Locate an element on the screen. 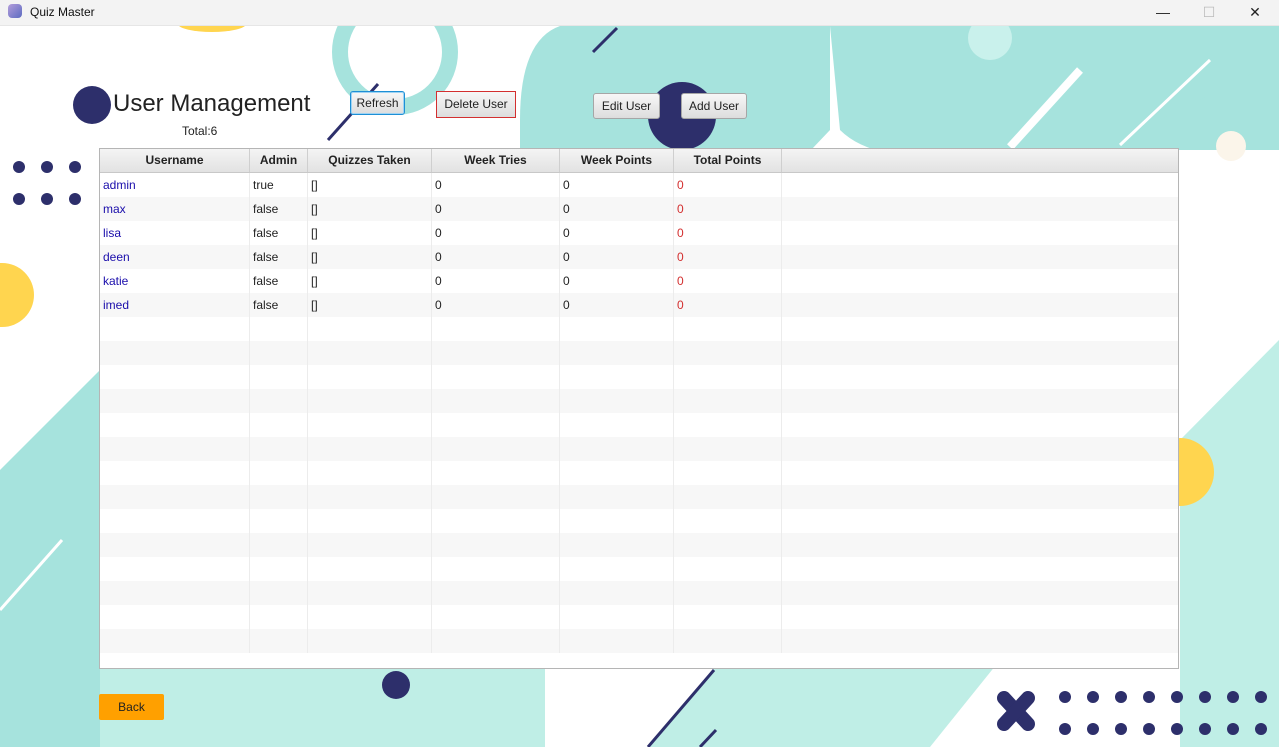 The image size is (1279, 747). table-row: lisa false [] 0 0 0 is located at coordinates (639, 233).